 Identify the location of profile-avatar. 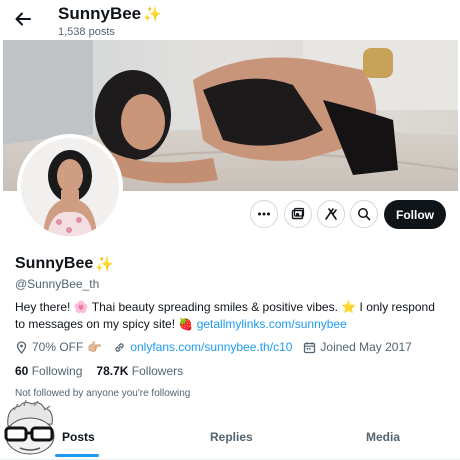
(70, 187).